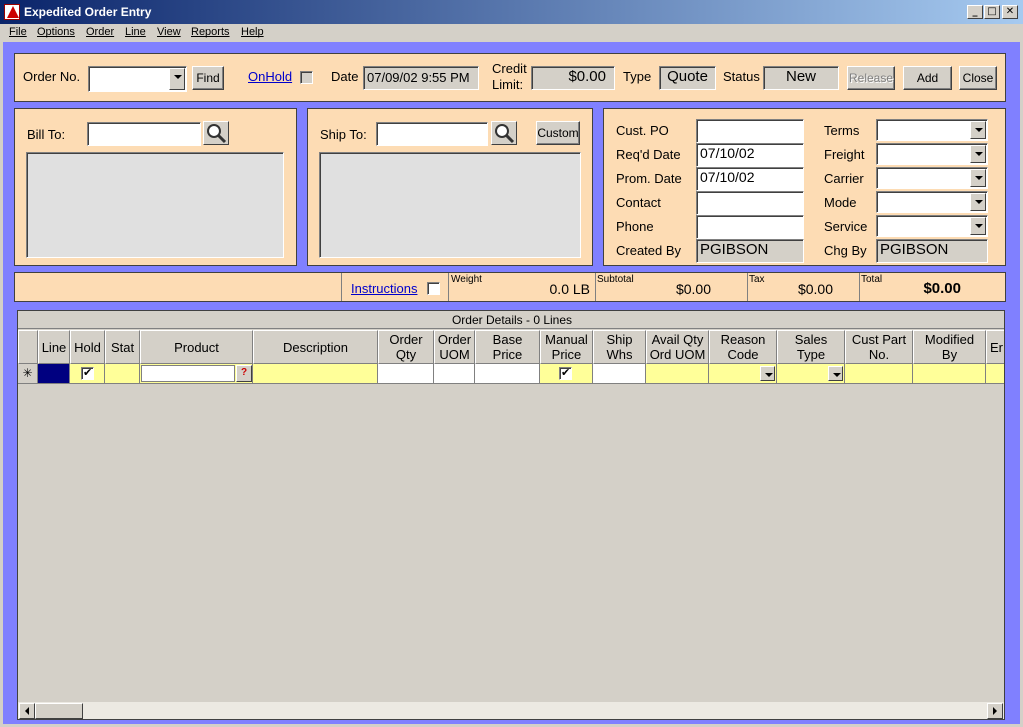 Image resolution: width=1023 pixels, height=727 pixels. Describe the element at coordinates (750, 203) in the screenshot. I see `contact-input` at that location.